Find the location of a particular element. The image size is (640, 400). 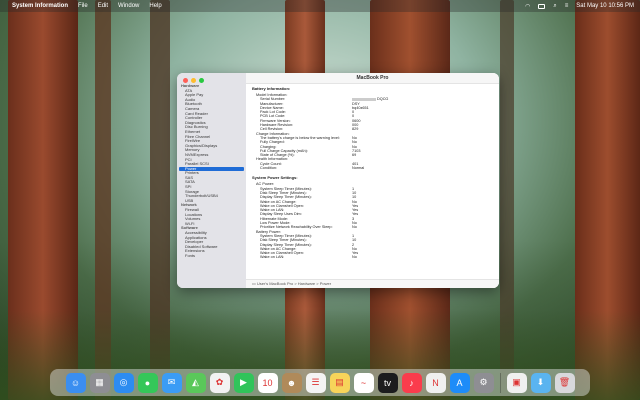

info-value-text: 829 is located at coordinates (355, 129).